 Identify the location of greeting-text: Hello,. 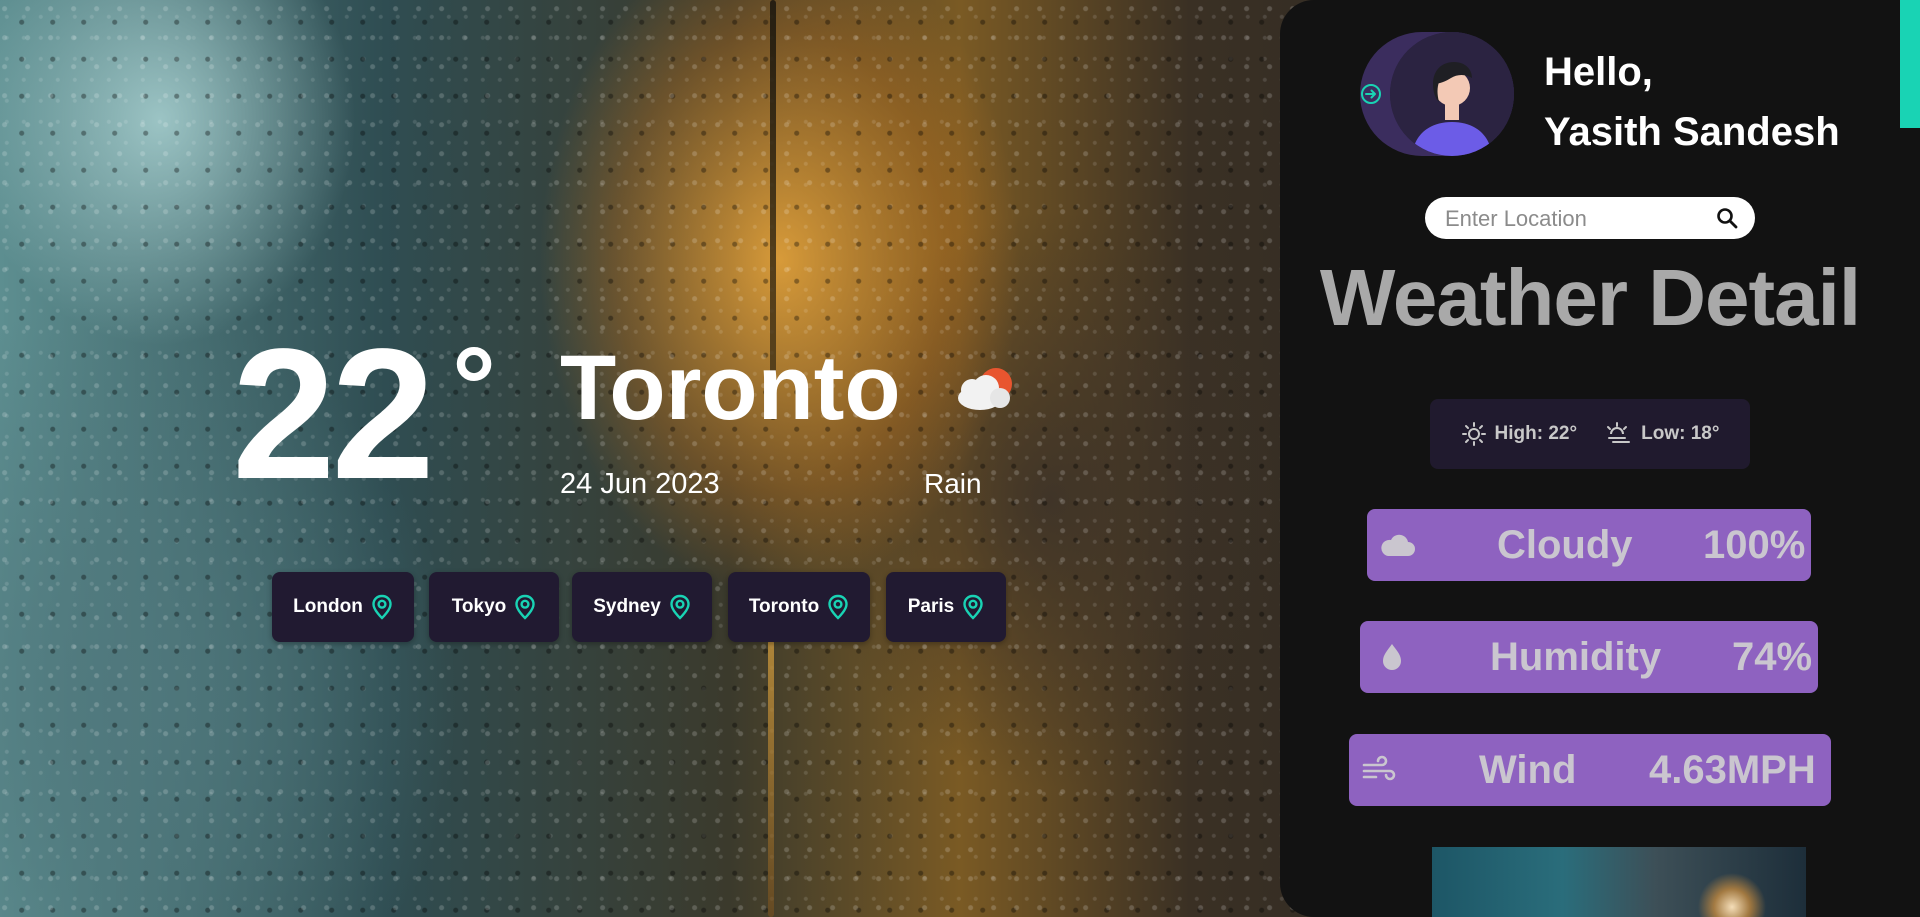
(1598, 72).